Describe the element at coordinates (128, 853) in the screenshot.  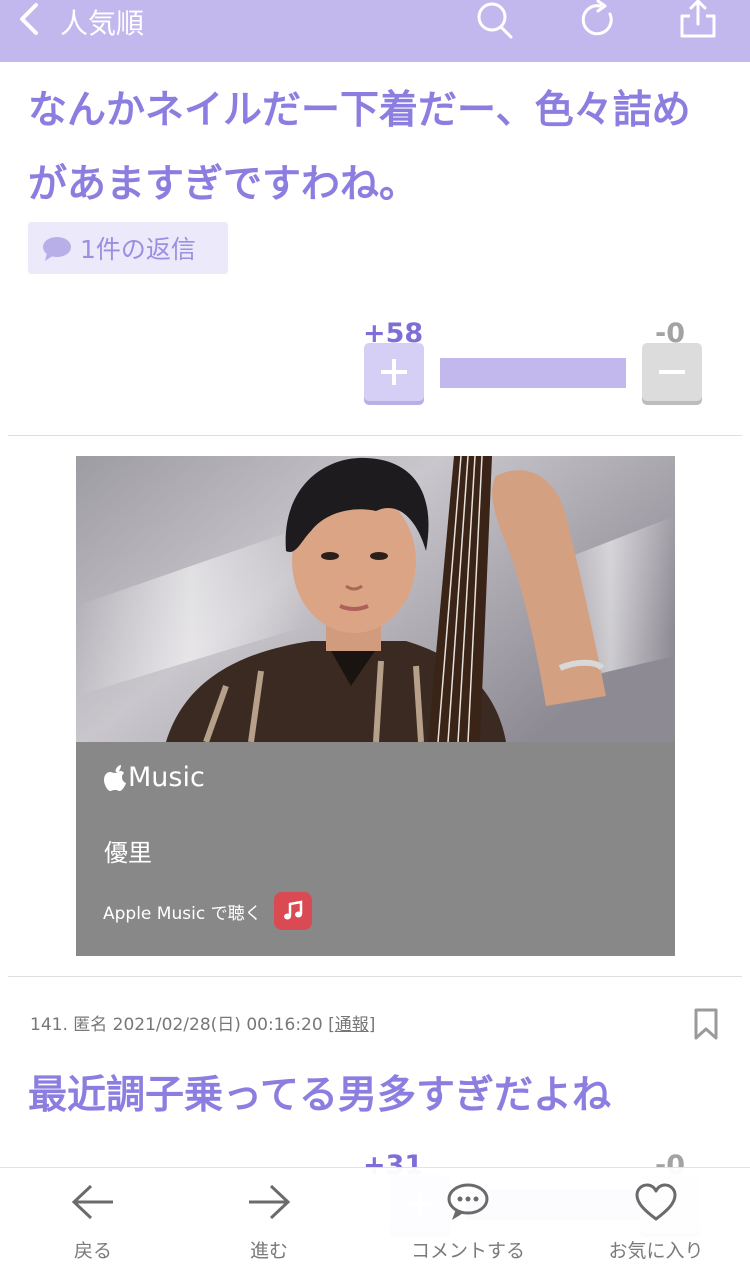
I see `artist-name: 優里` at that location.